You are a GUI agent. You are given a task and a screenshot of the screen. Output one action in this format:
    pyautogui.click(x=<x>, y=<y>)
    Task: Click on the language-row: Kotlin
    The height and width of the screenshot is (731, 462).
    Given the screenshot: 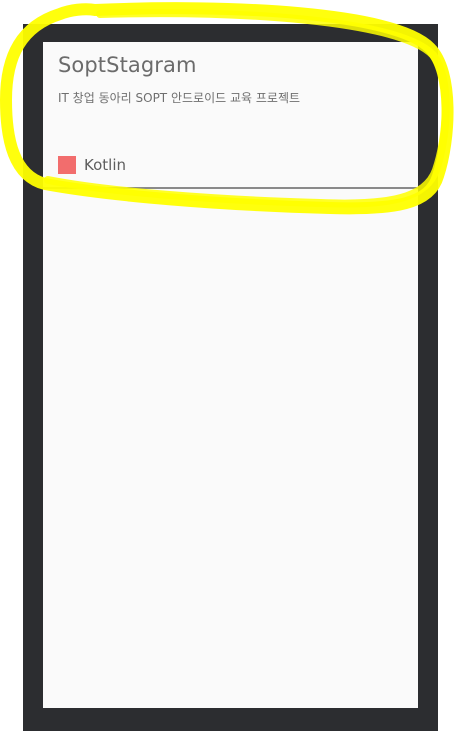 What is the action you would take?
    pyautogui.click(x=92, y=165)
    